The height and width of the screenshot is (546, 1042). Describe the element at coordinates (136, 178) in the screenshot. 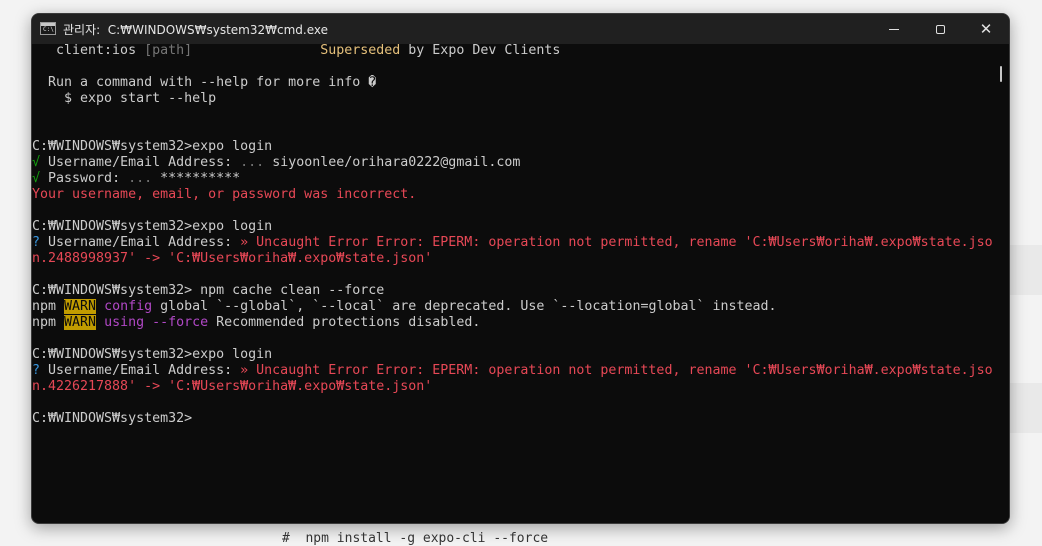

I see `console-line: √ Password: ... **********` at that location.